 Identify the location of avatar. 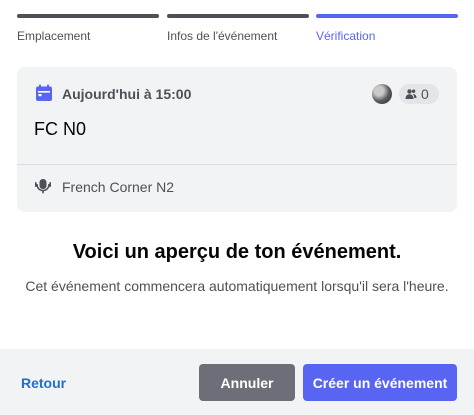
(382, 94).